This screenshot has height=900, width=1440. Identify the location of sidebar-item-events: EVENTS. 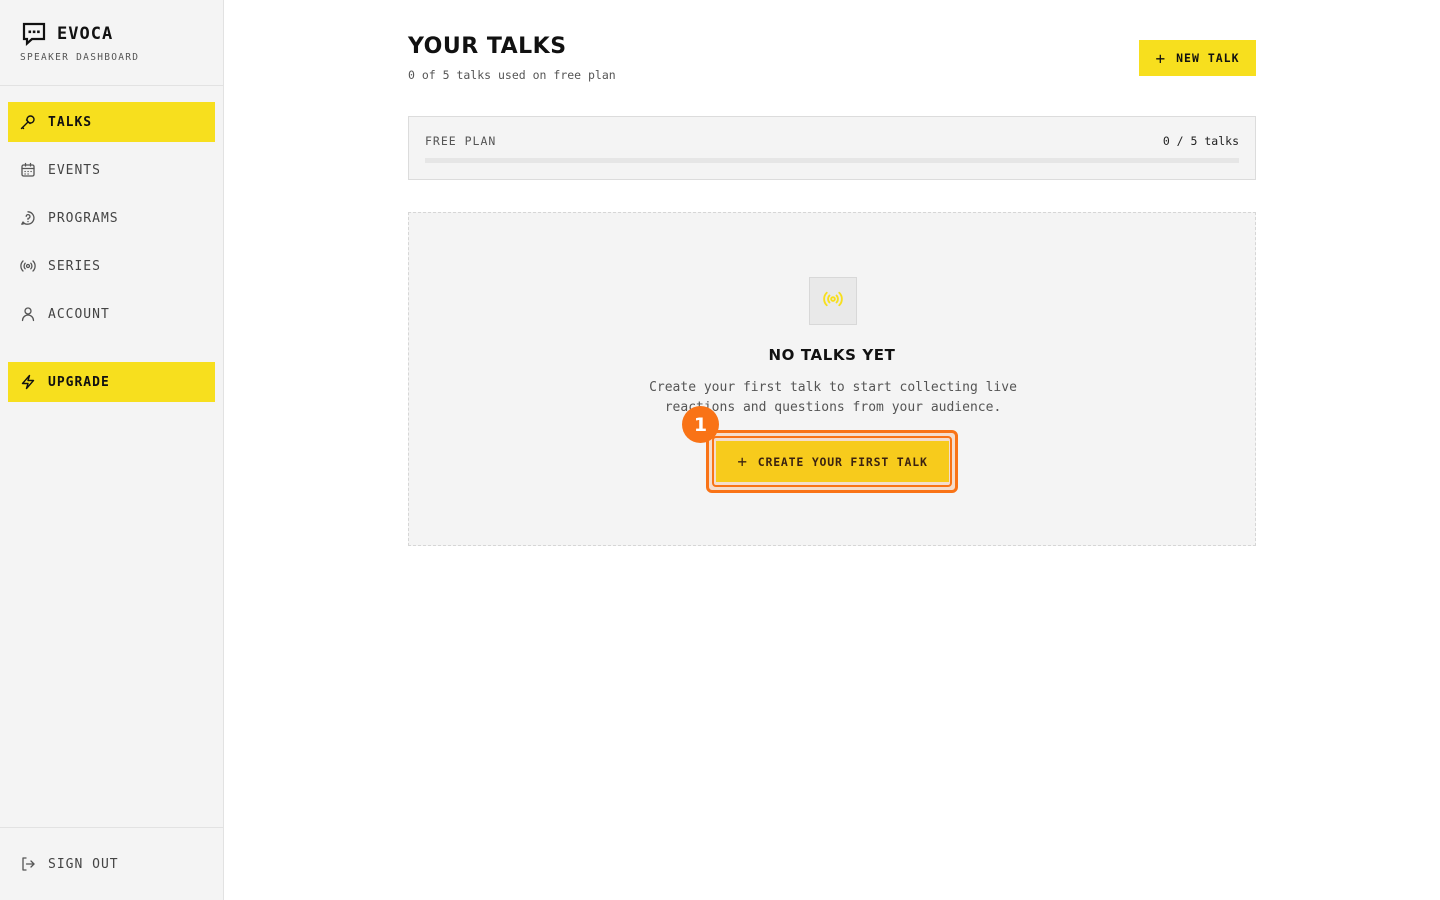
(111, 170).